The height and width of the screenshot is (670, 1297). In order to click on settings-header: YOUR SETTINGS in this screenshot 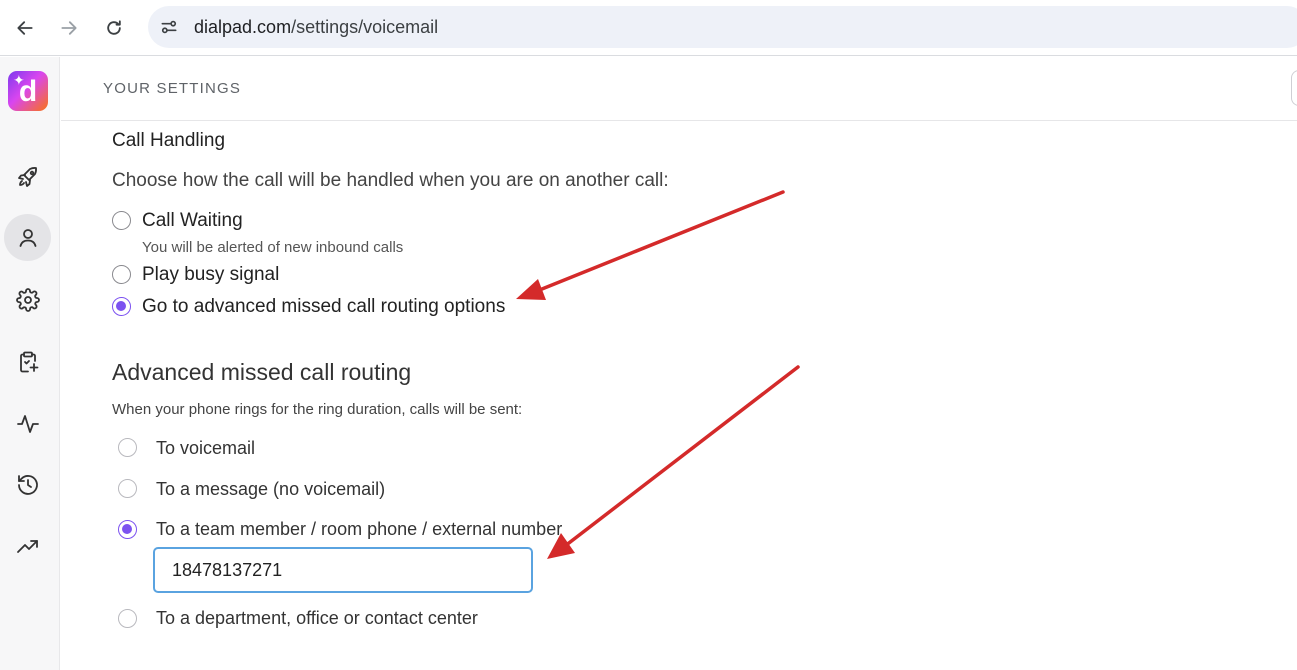, I will do `click(679, 89)`.